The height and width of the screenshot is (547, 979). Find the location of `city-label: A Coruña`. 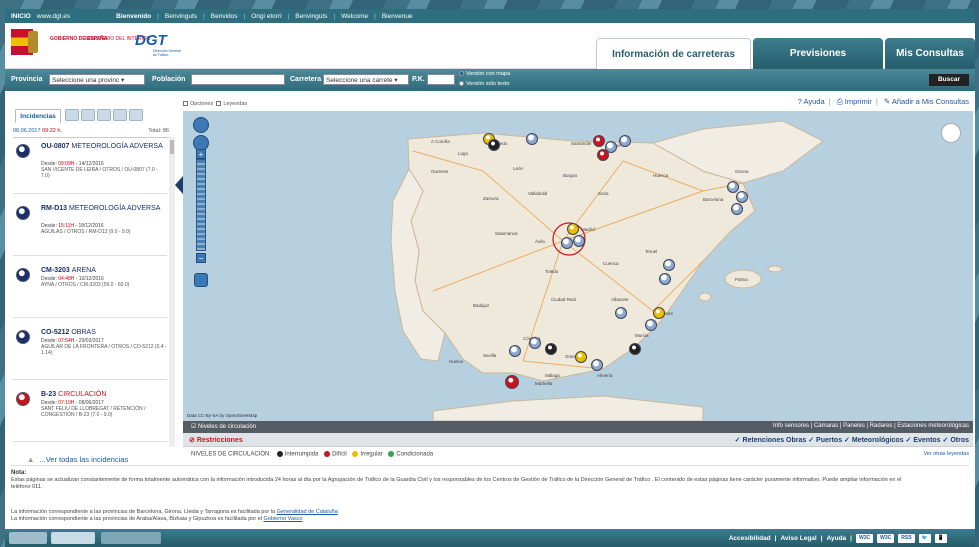

city-label: A Coruña is located at coordinates (440, 141).